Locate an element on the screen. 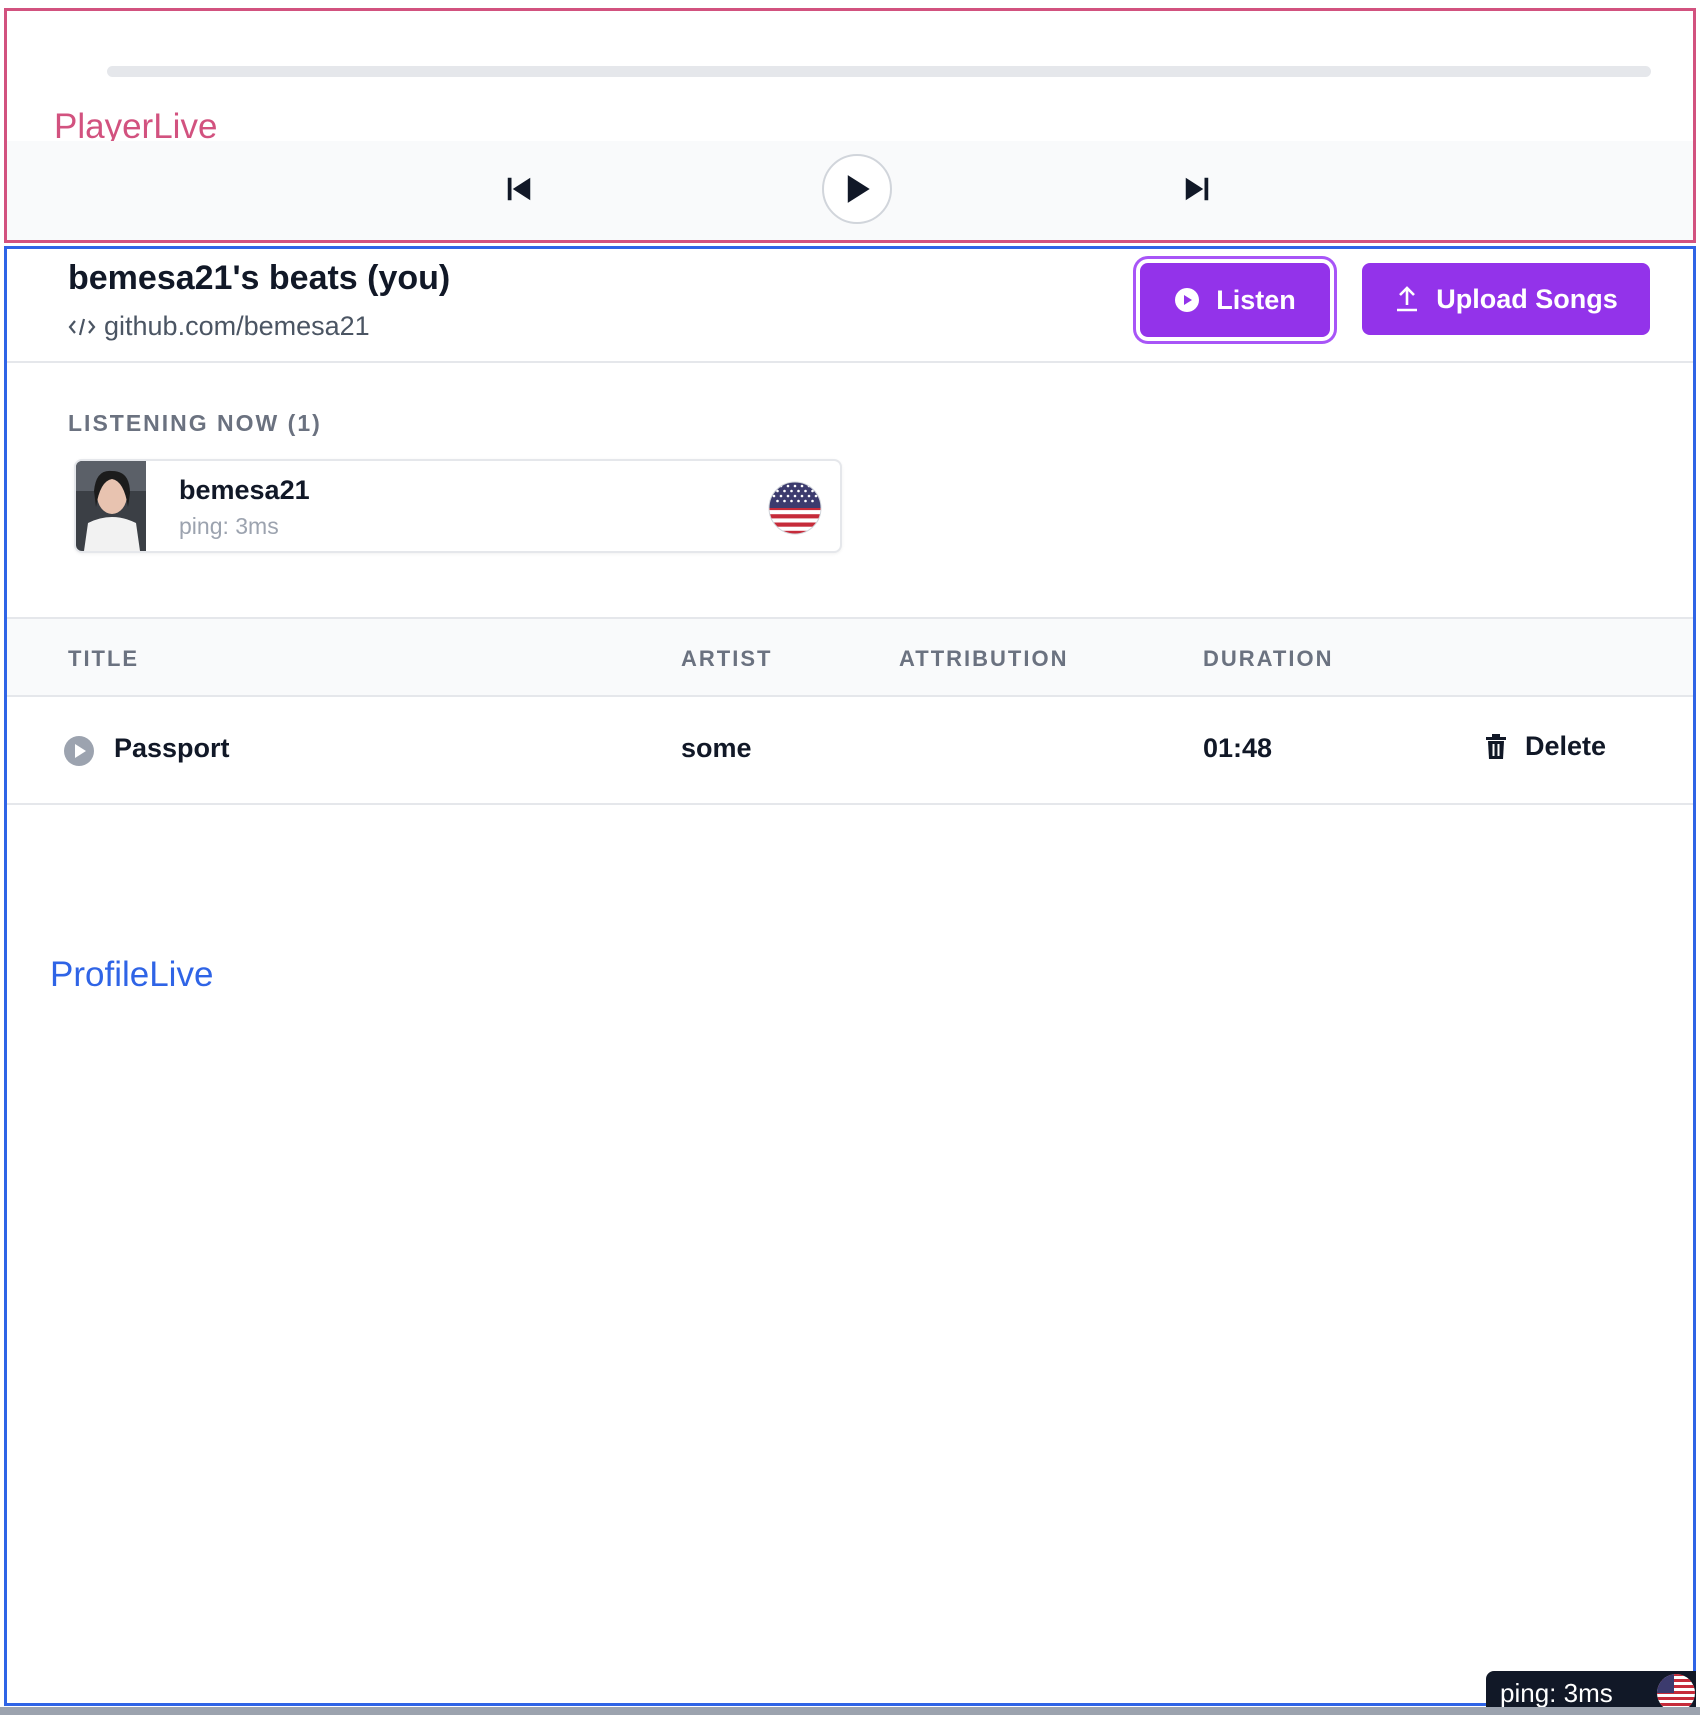  play-button is located at coordinates (857, 189).